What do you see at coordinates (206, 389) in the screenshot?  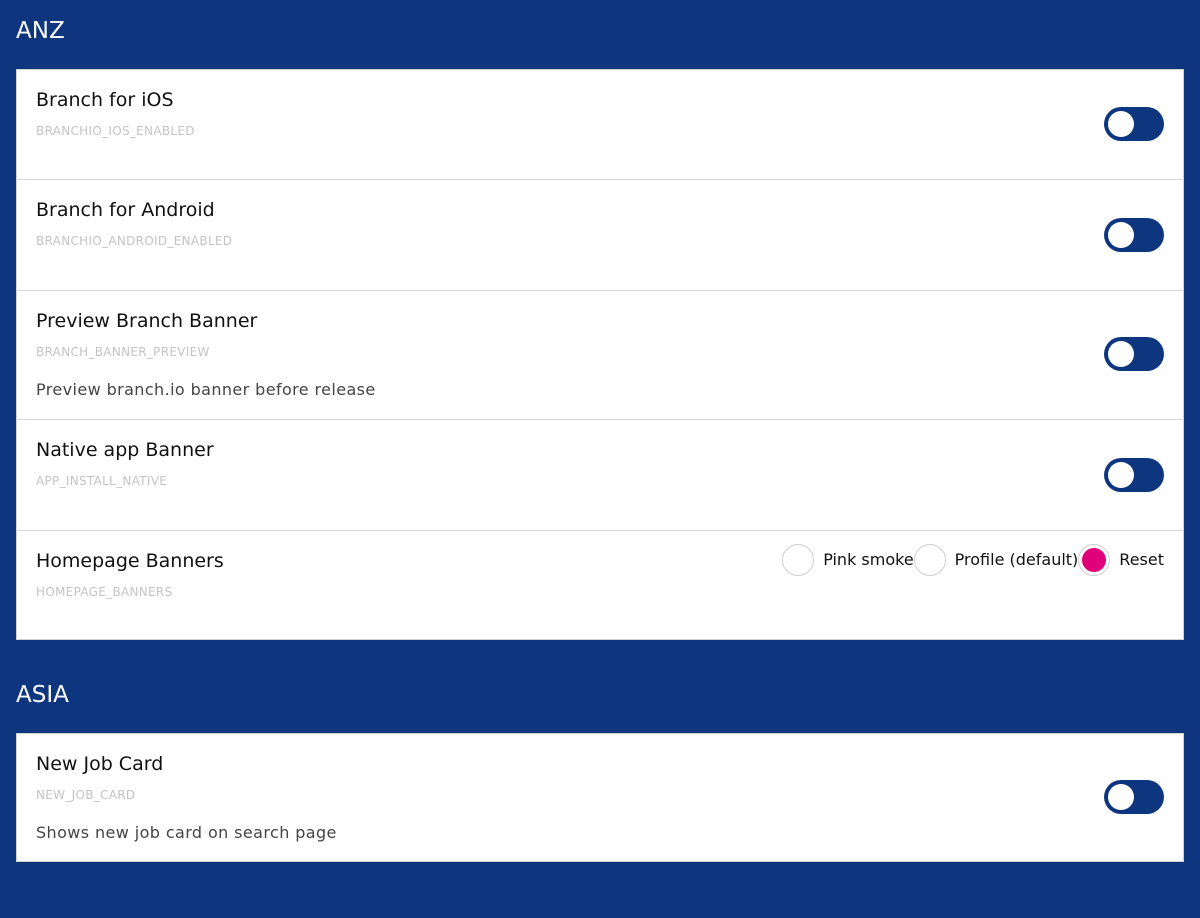 I see `setting-description: Preview branch.io banner before release` at bounding box center [206, 389].